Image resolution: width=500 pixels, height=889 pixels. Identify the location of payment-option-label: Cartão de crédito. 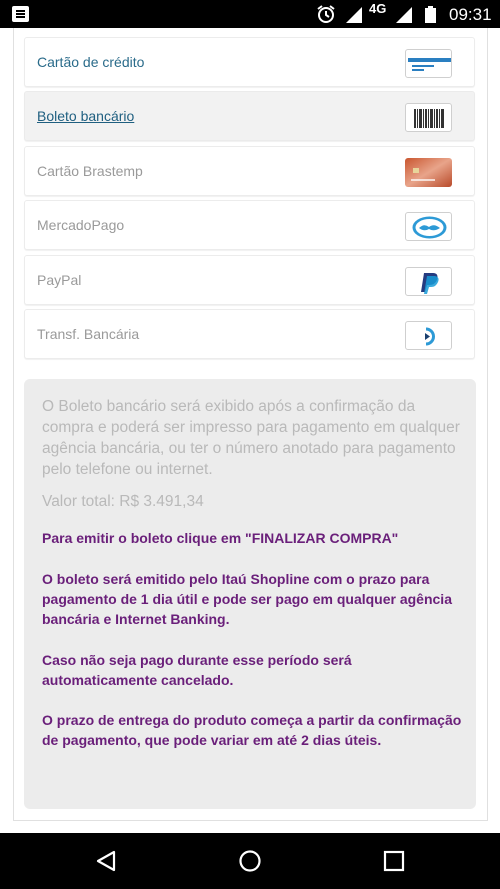
(91, 62).